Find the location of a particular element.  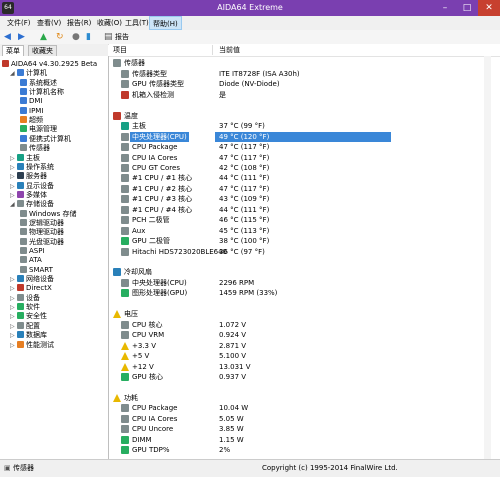

sensor-row: #1 CPU / #4 核心 44 °C (111 °F) is located at coordinates (304, 210).